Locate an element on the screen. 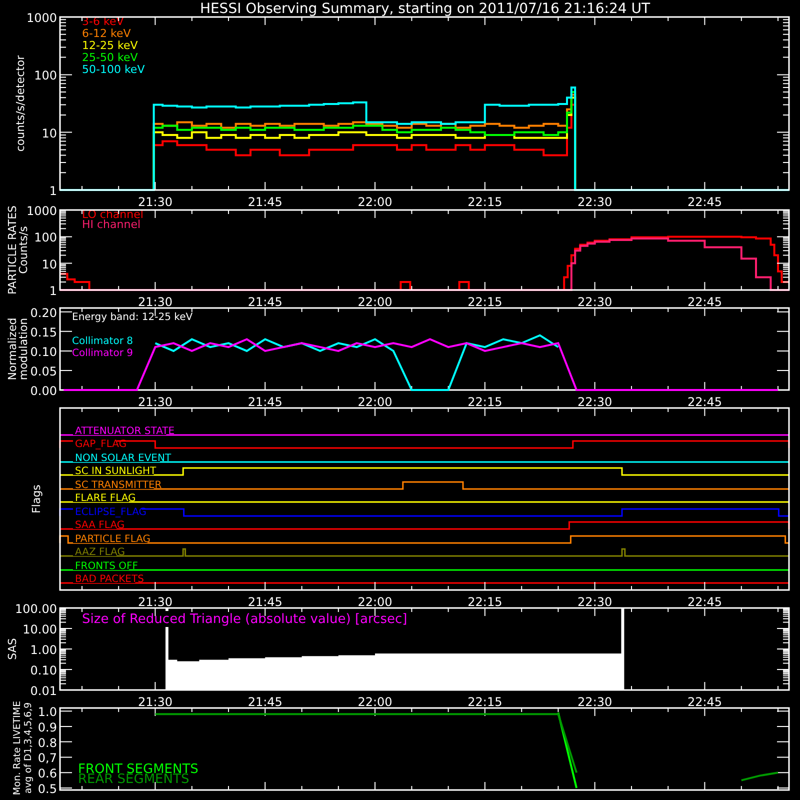 The width and height of the screenshot is (800, 800). flag-label: PARTICLE FLAG is located at coordinates (113, 539).